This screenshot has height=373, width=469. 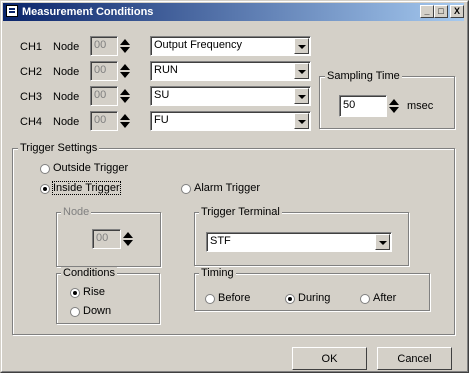 What do you see at coordinates (31, 47) in the screenshot?
I see `channel-label: CH1` at bounding box center [31, 47].